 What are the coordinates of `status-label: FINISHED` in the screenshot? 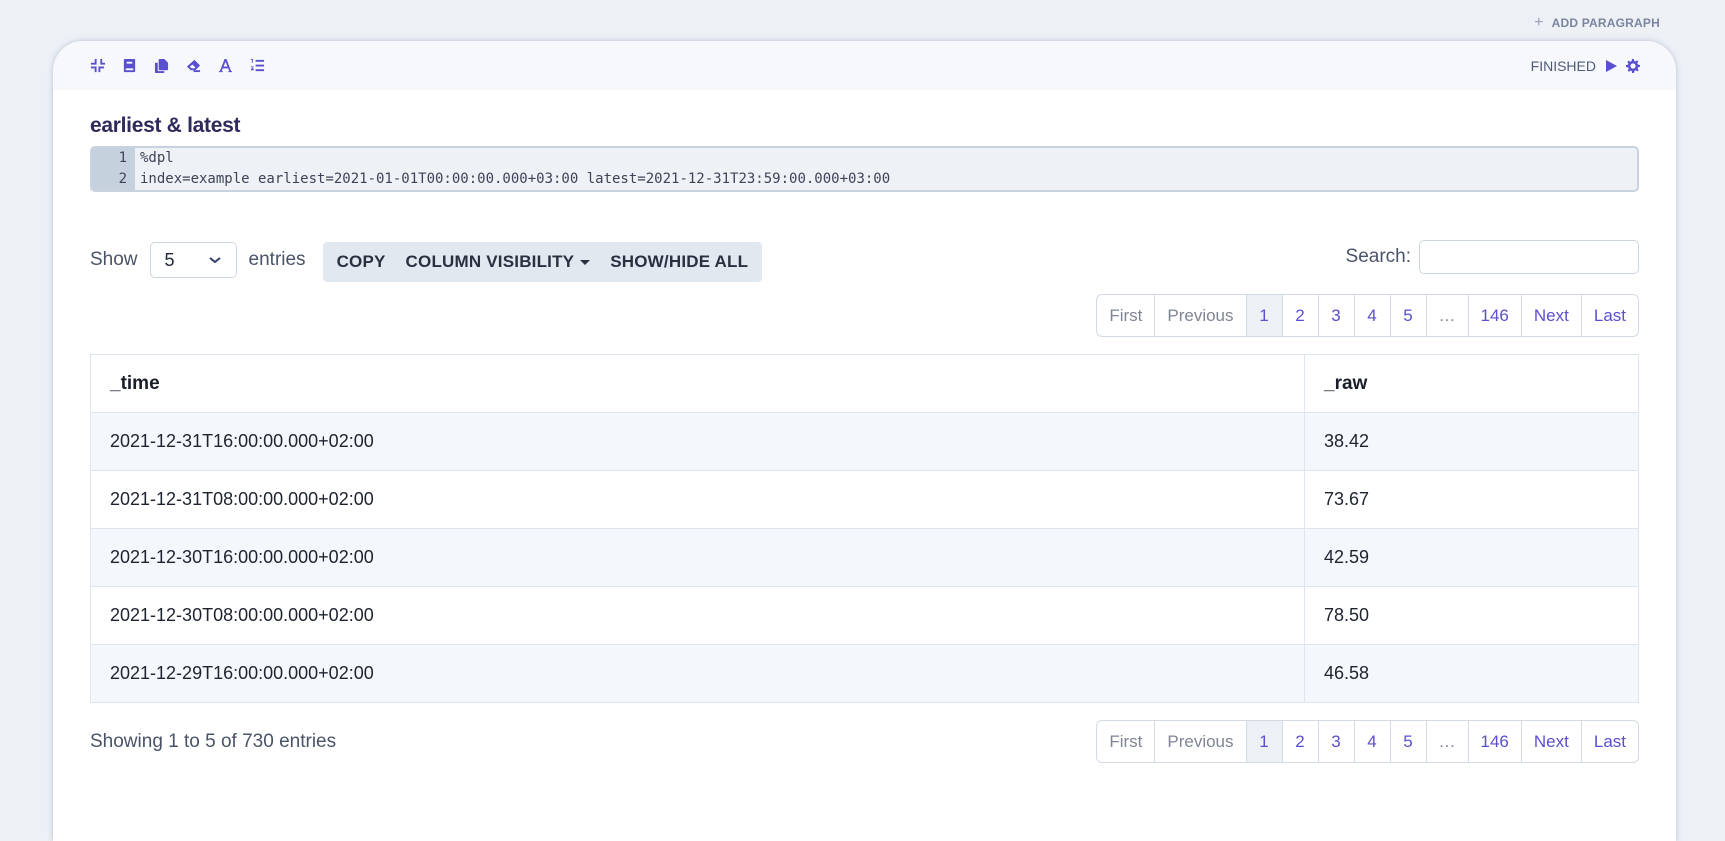 It's located at (1563, 65).